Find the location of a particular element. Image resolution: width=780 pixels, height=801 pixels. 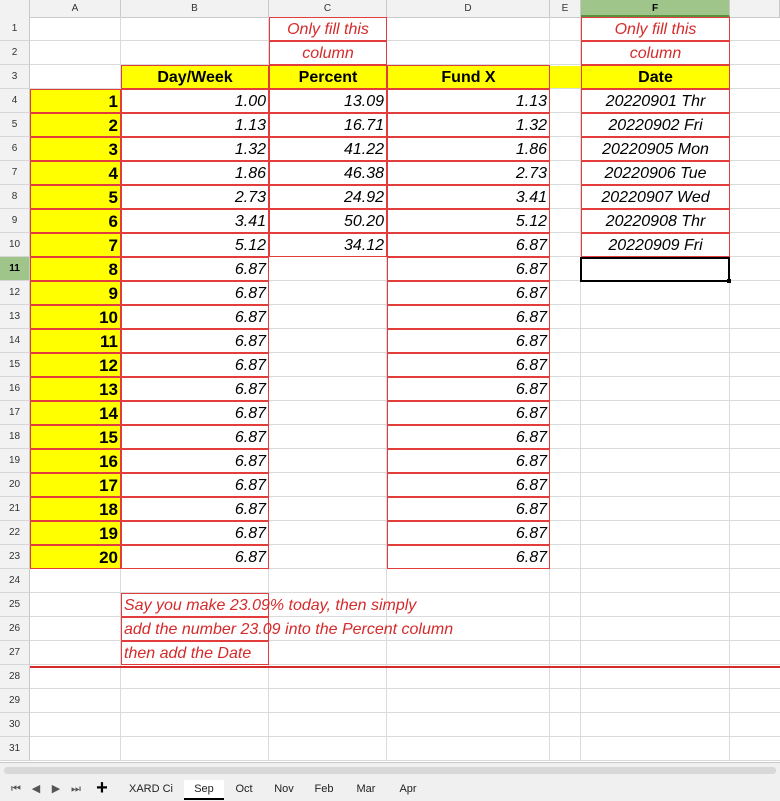

column-header-f: F is located at coordinates (655, 8).